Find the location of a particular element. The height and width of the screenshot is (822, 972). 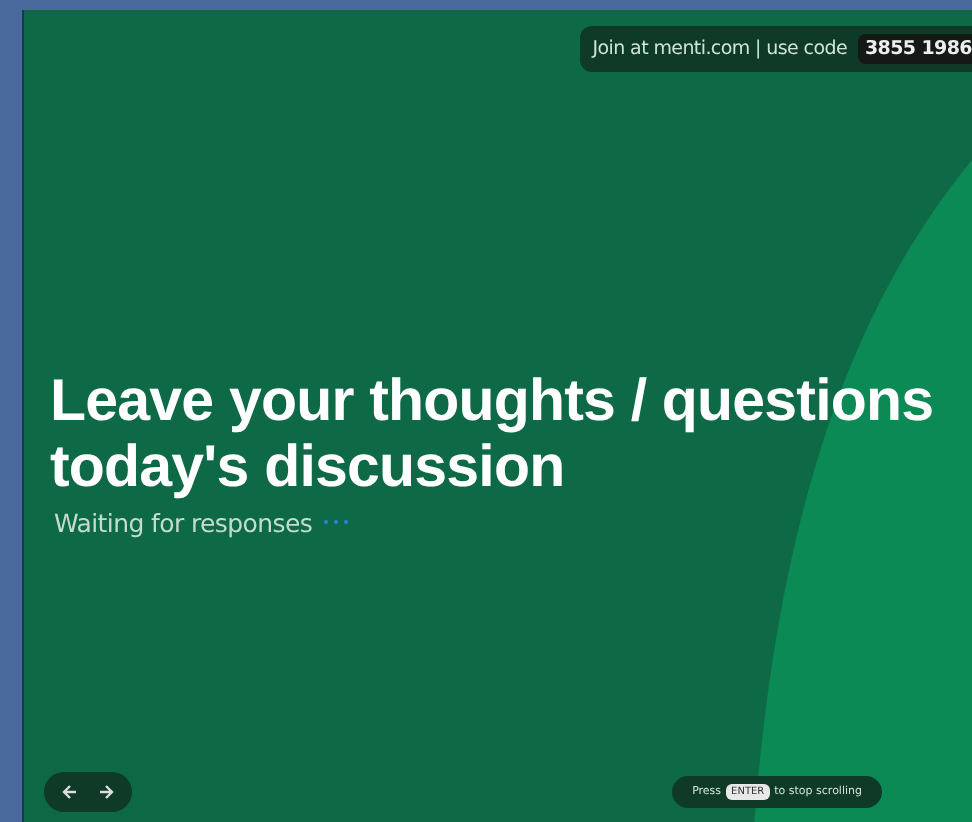

arrow-left-icon is located at coordinates (70, 792).